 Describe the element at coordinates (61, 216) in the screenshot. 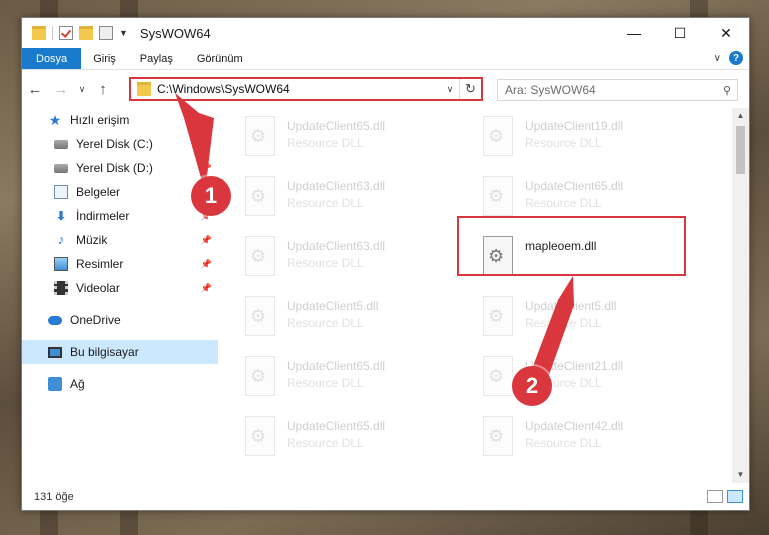

I see `download-icon: ⬇` at that location.